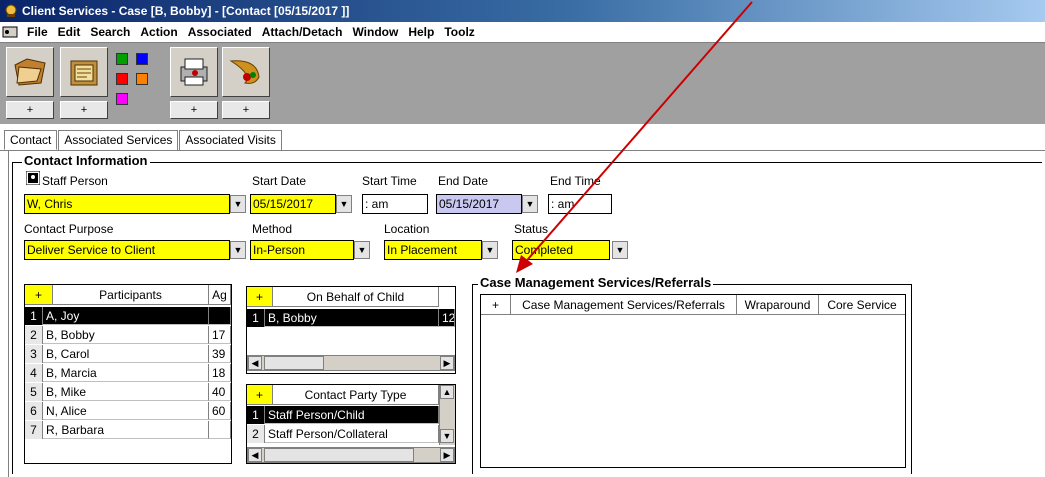 This screenshot has width=1045, height=477. Describe the element at coordinates (127, 204) in the screenshot. I see `staff-person-combo: W, Chris` at that location.